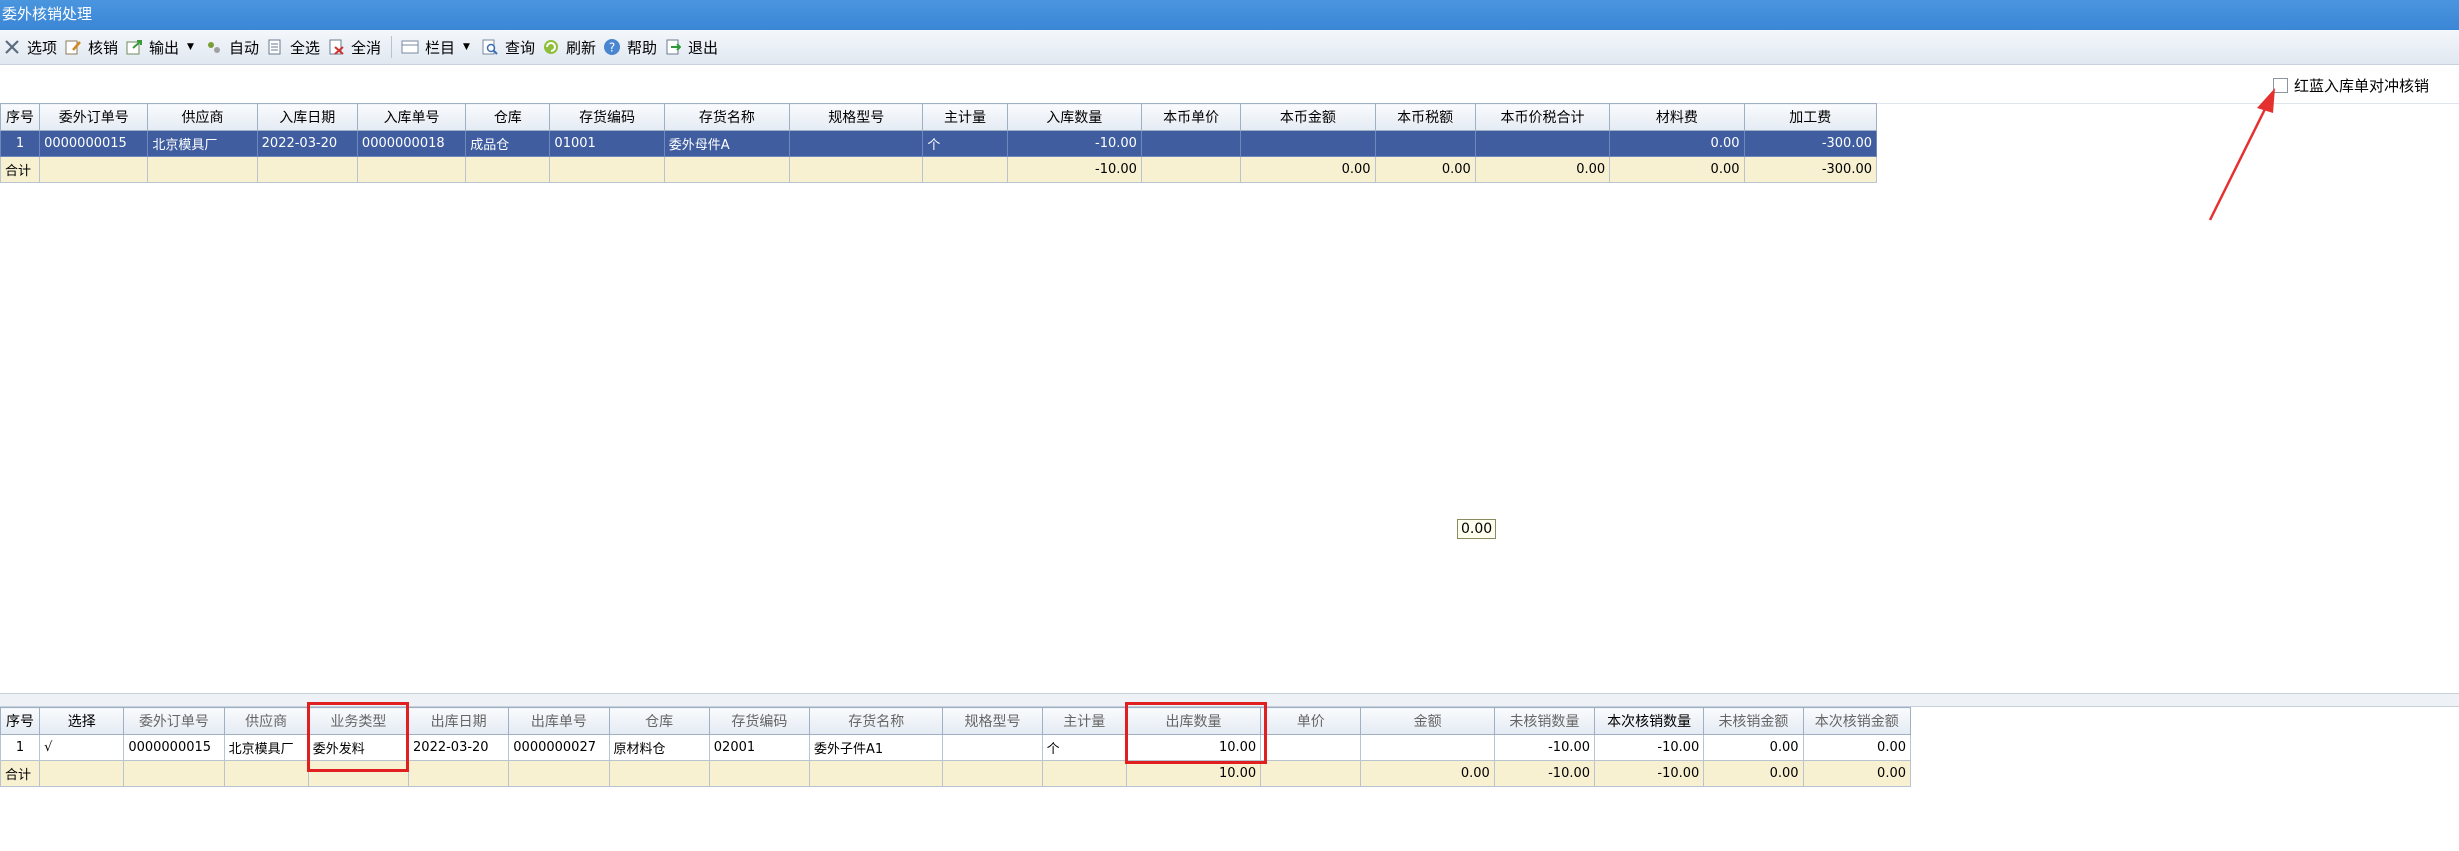 This screenshot has height=851, width=2459. Describe the element at coordinates (1229, 700) in the screenshot. I see `pane-splitter` at that location.